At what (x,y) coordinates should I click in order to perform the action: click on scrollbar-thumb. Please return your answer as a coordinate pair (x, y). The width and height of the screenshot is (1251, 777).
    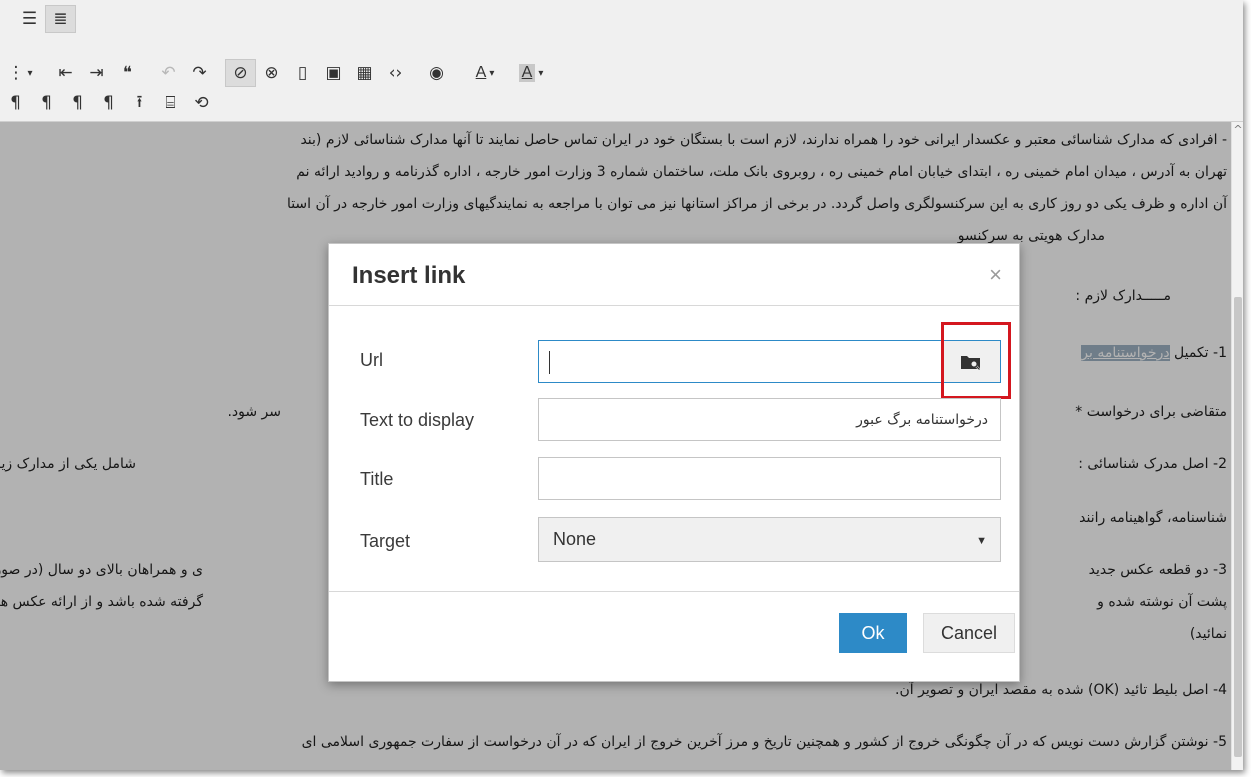
    Looking at the image, I should click on (1238, 527).